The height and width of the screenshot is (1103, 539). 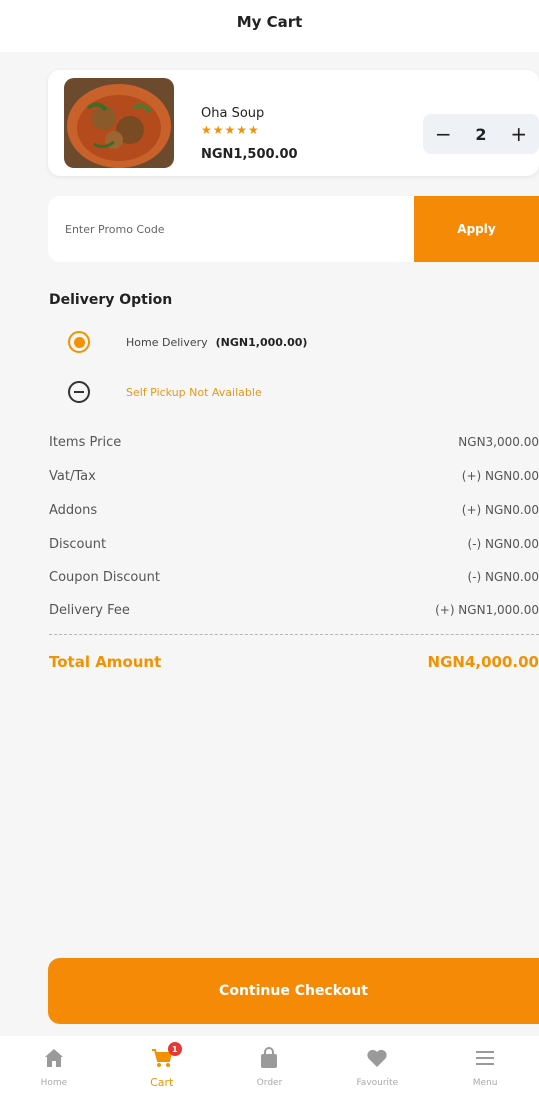 I want to click on radio-selected-icon, so click(x=79, y=342).